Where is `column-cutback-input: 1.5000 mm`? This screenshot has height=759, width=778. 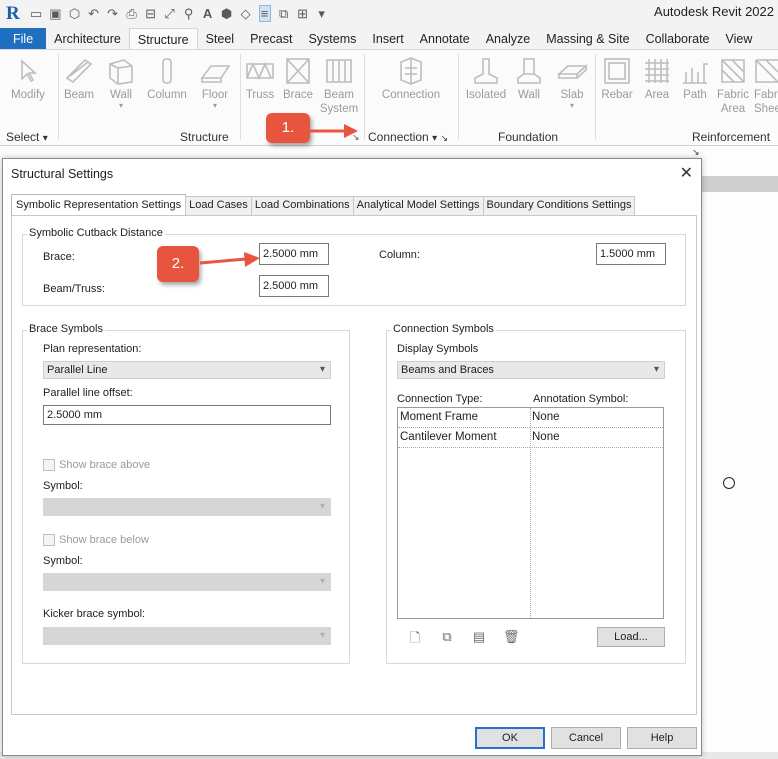 column-cutback-input: 1.5000 mm is located at coordinates (631, 254).